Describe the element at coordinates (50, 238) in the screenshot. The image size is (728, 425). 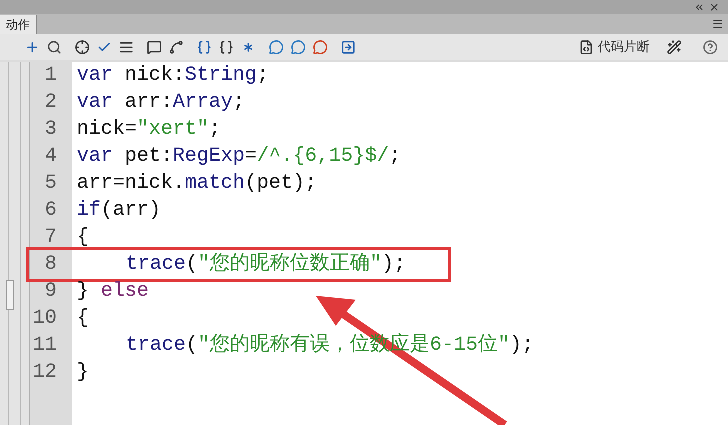
I see `line-number: 7` at that location.